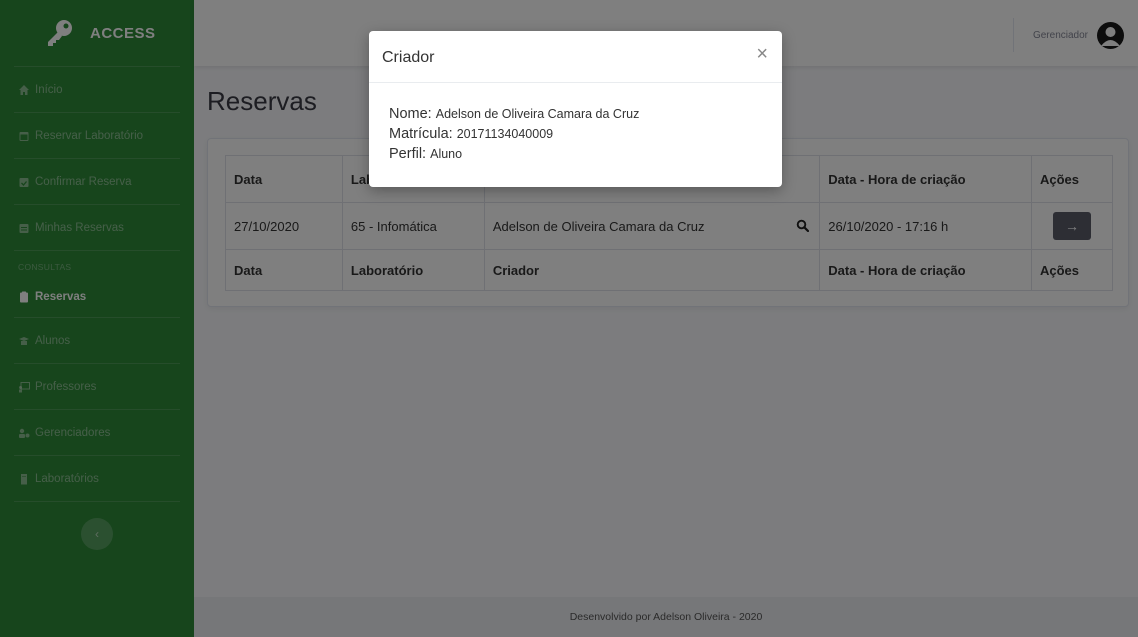  I want to click on close-icon: ×, so click(762, 54).